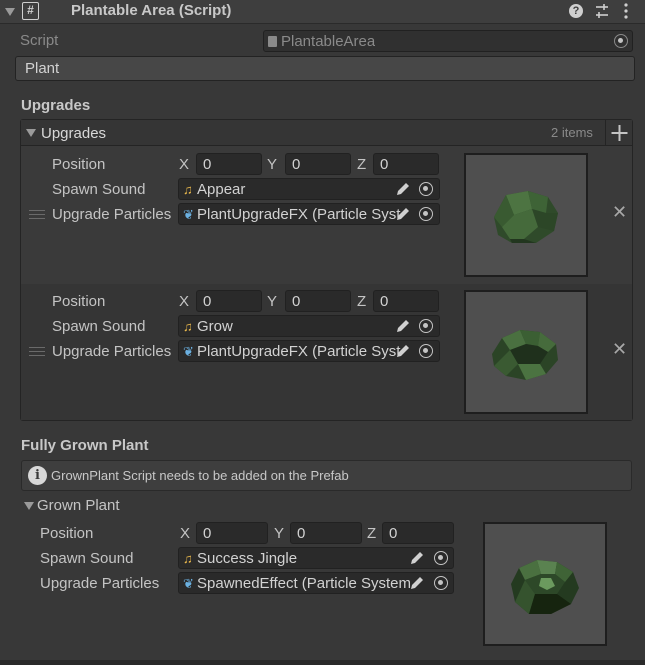 This screenshot has width=645, height=665. Describe the element at coordinates (309, 189) in the screenshot. I see `spawn-sound-field: ♫ Appear` at that location.